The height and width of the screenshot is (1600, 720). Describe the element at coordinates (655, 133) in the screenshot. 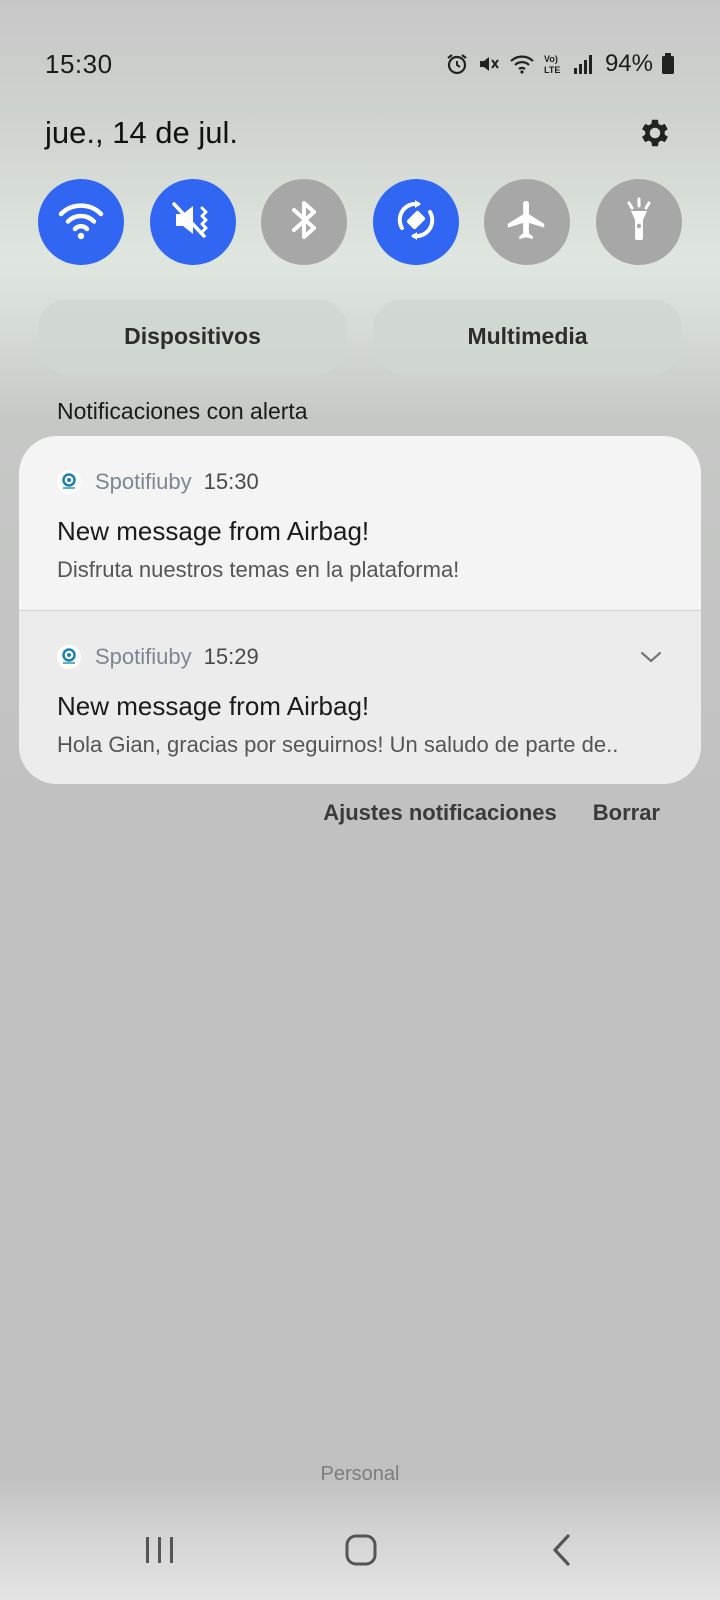

I see `gear-icon` at that location.